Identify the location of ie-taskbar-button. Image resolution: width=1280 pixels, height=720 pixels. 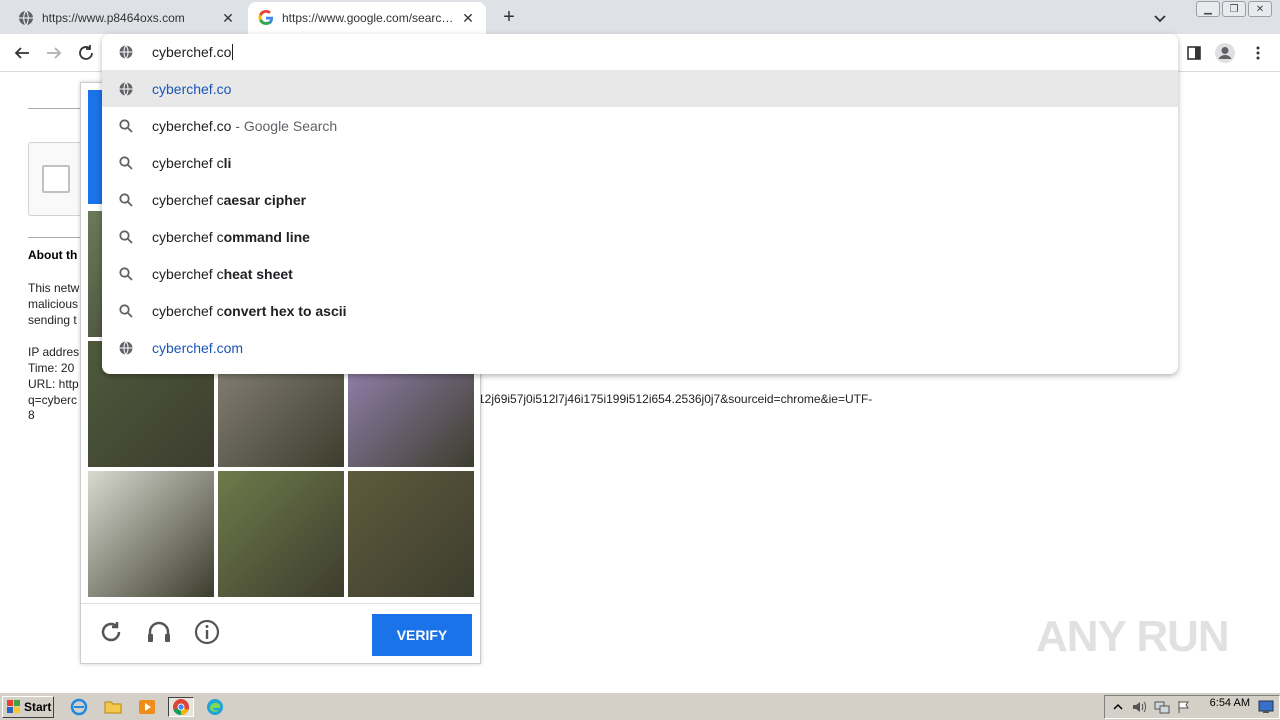
(79, 707).